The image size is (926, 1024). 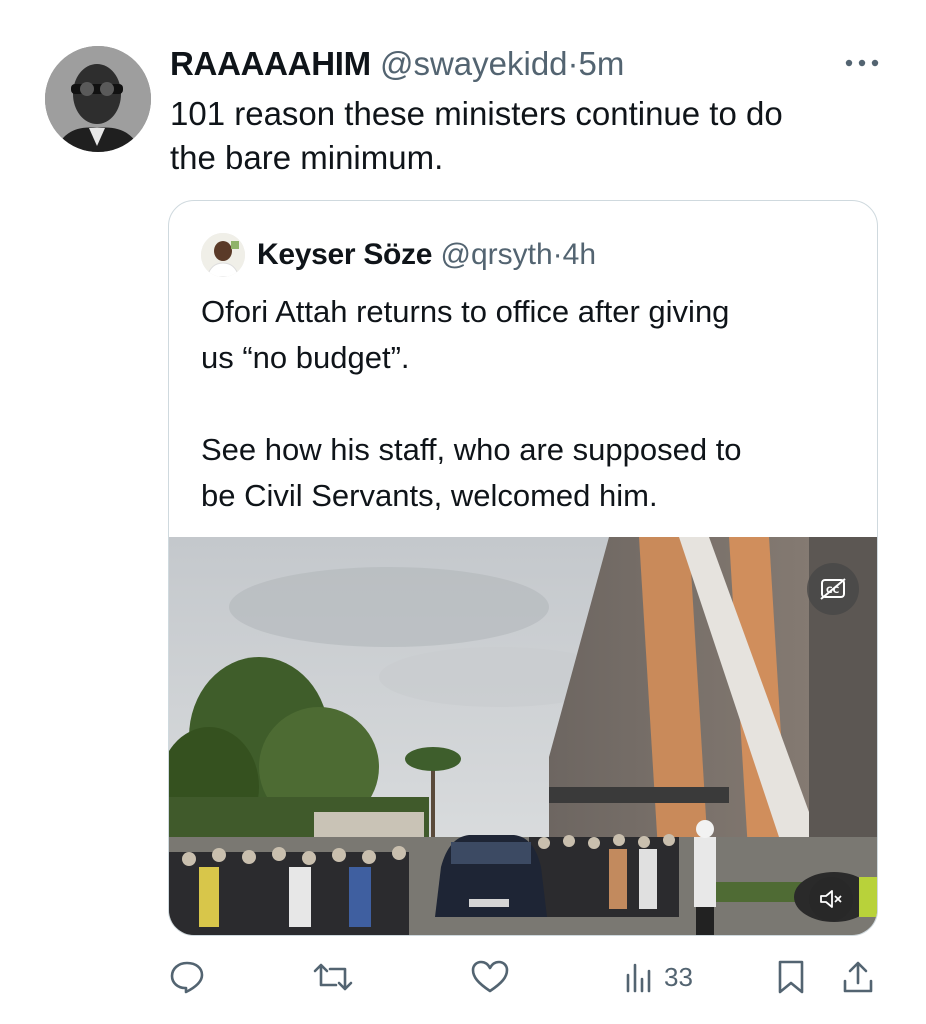 I want to click on captions-button: CC, so click(x=833, y=589).